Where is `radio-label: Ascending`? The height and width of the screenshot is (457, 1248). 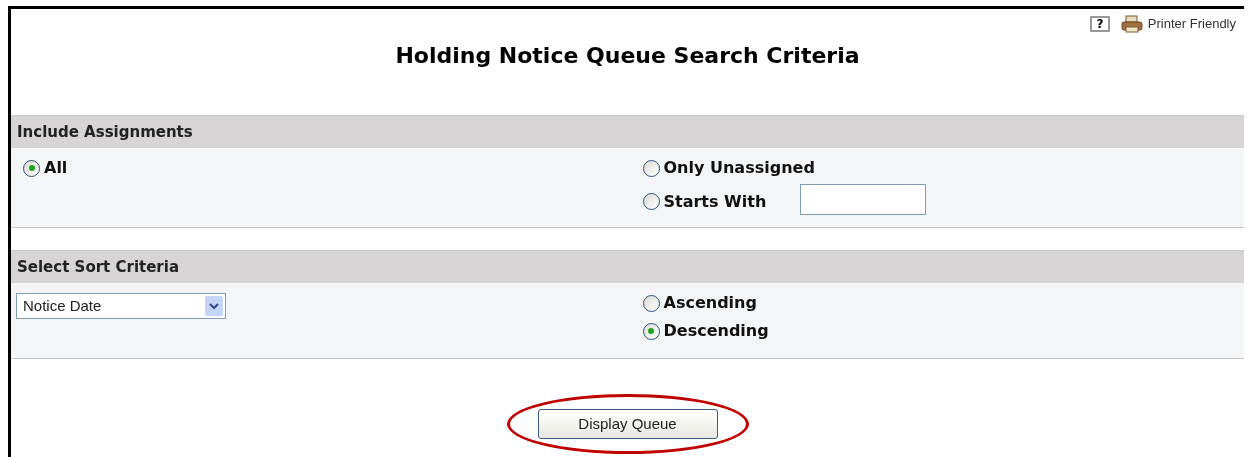 radio-label: Ascending is located at coordinates (710, 303).